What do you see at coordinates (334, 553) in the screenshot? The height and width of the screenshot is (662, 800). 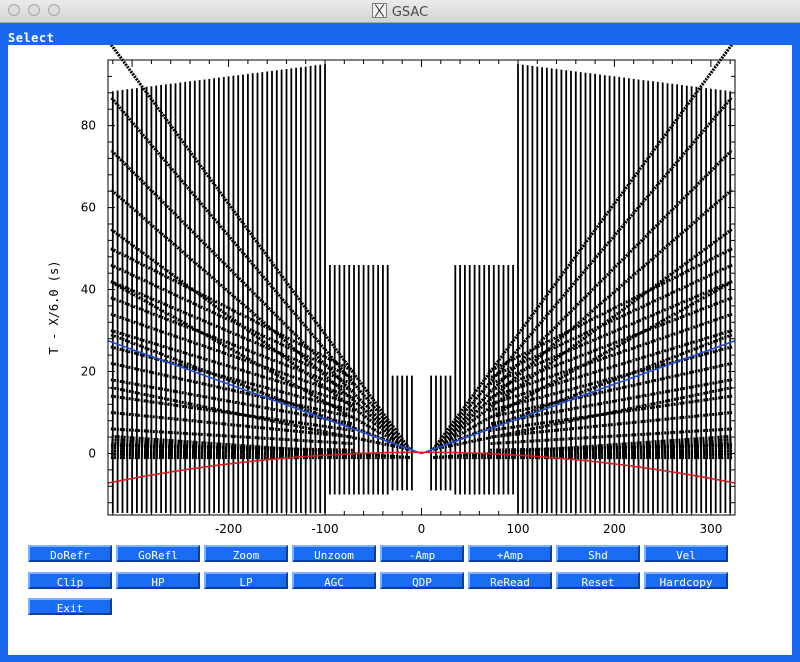 I see `unzoom-button: Unzoom` at bounding box center [334, 553].